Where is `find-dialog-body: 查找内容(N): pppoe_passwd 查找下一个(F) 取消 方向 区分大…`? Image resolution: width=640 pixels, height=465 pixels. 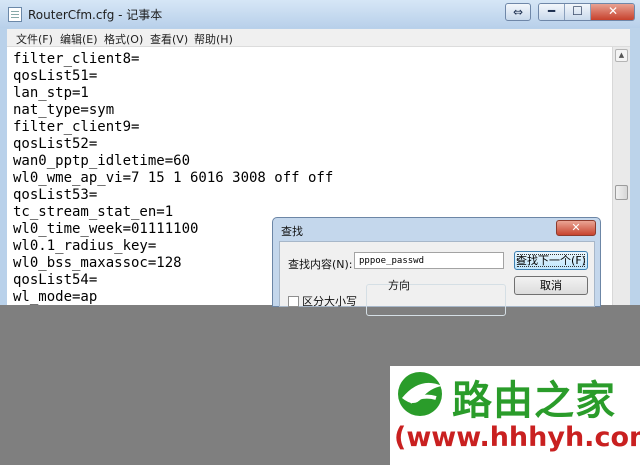 find-dialog-body: 查找内容(N): pppoe_passwd 查找下一个(F) 取消 方向 区分大… is located at coordinates (437, 278).